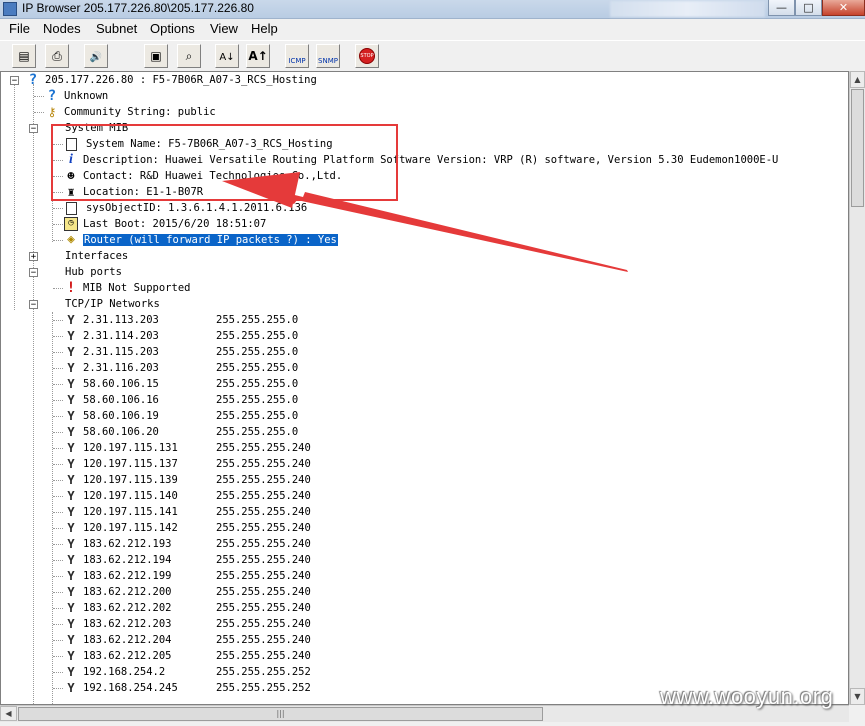 The width and height of the screenshot is (865, 726). Describe the element at coordinates (210, 240) in the screenshot. I see `node-label-selected: Router (will forward IP packets ?) : Yes` at that location.